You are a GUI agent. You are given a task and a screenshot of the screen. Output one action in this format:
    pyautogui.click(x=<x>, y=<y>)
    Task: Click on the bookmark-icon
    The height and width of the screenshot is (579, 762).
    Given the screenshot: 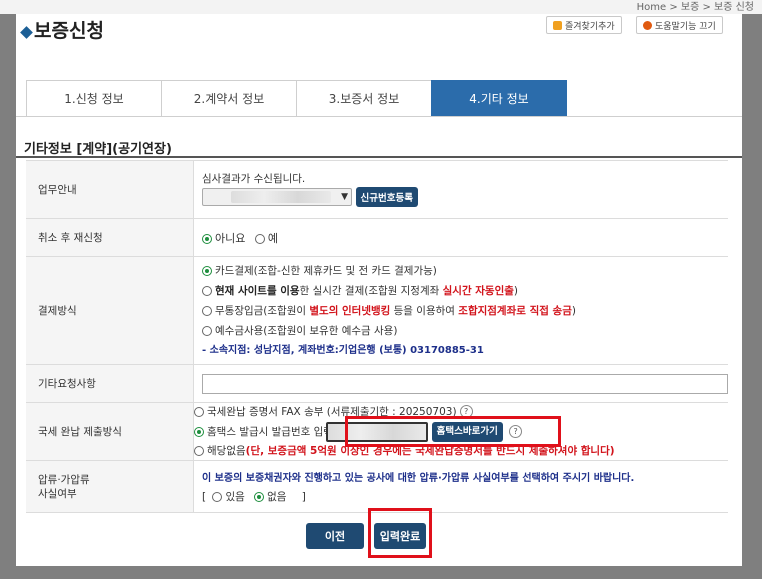 What is the action you would take?
    pyautogui.click(x=557, y=25)
    